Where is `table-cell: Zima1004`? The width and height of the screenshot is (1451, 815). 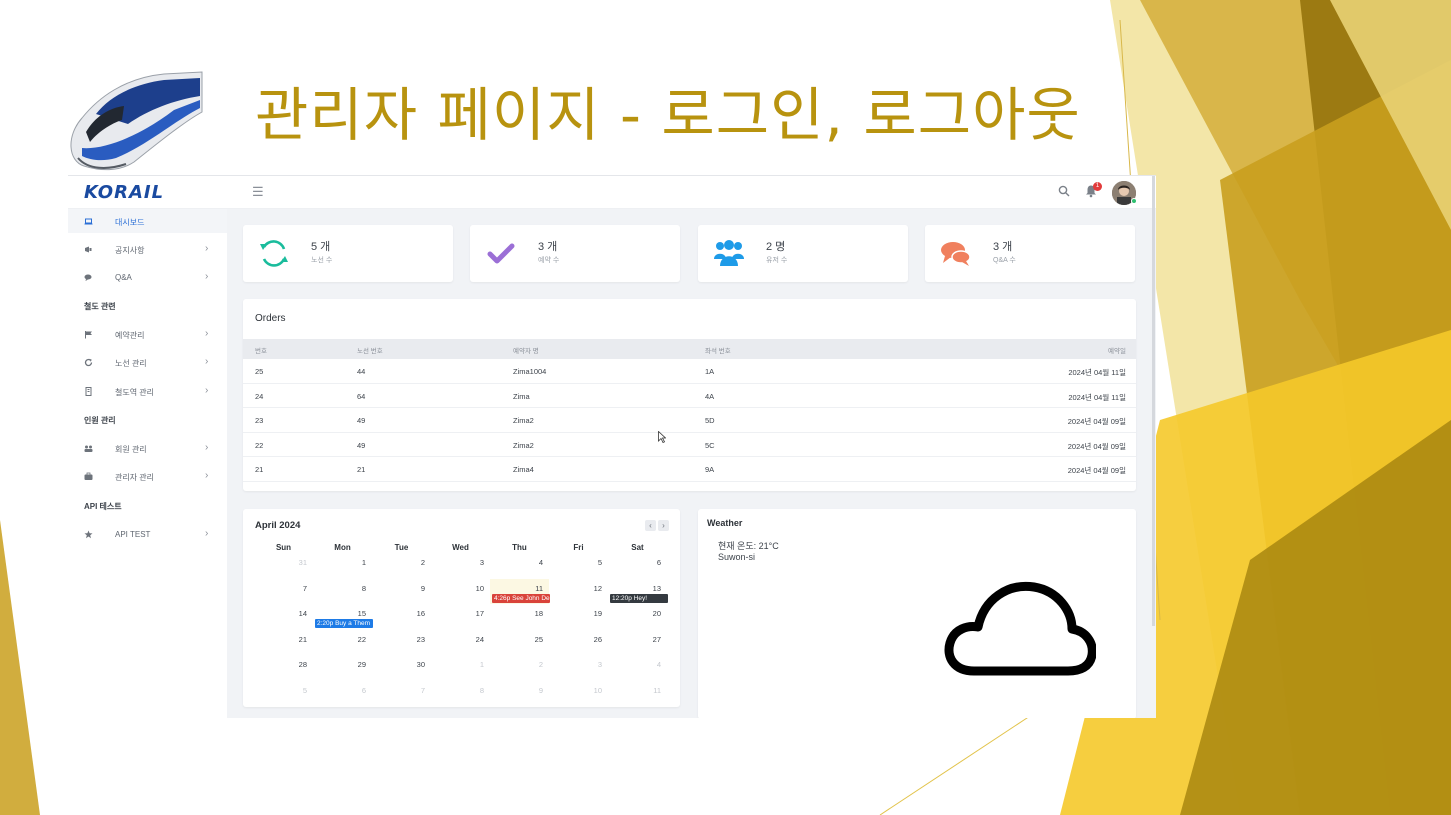
table-cell: Zima1004 is located at coordinates (530, 371).